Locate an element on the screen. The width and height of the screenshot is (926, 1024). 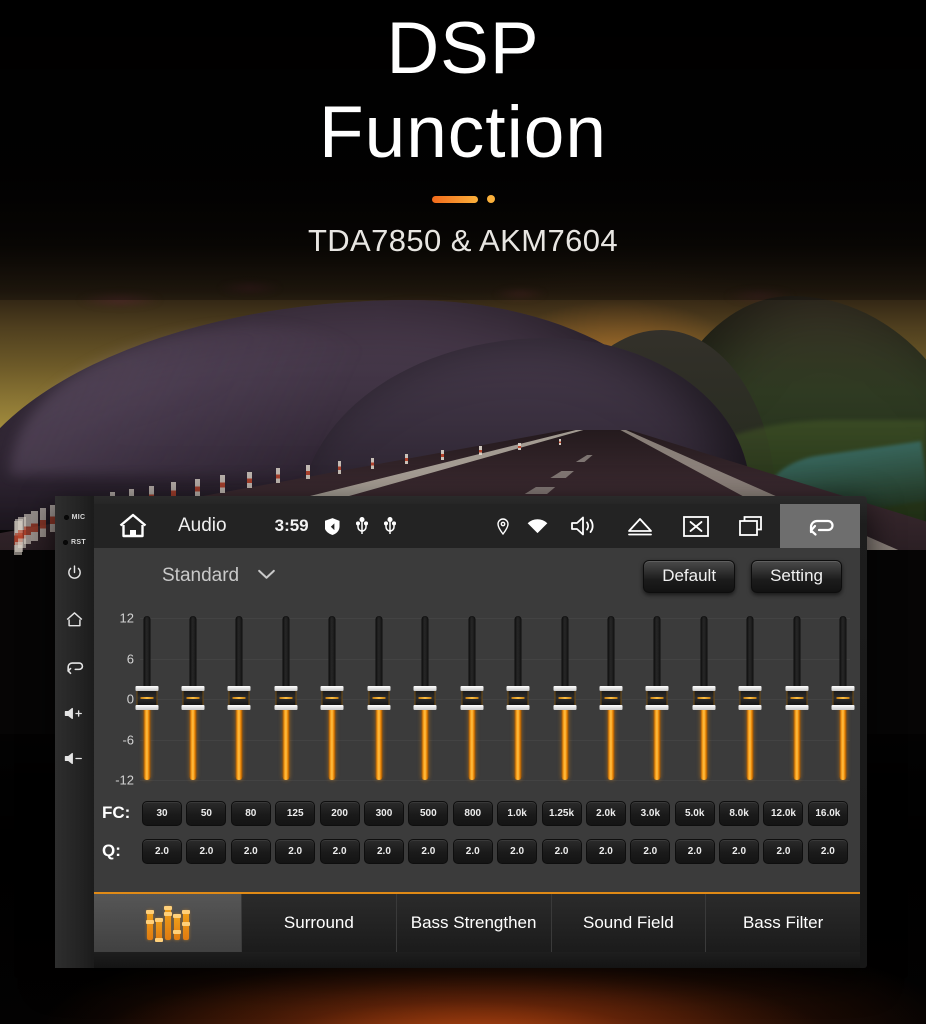
fc-cell: 500 is located at coordinates (428, 813).